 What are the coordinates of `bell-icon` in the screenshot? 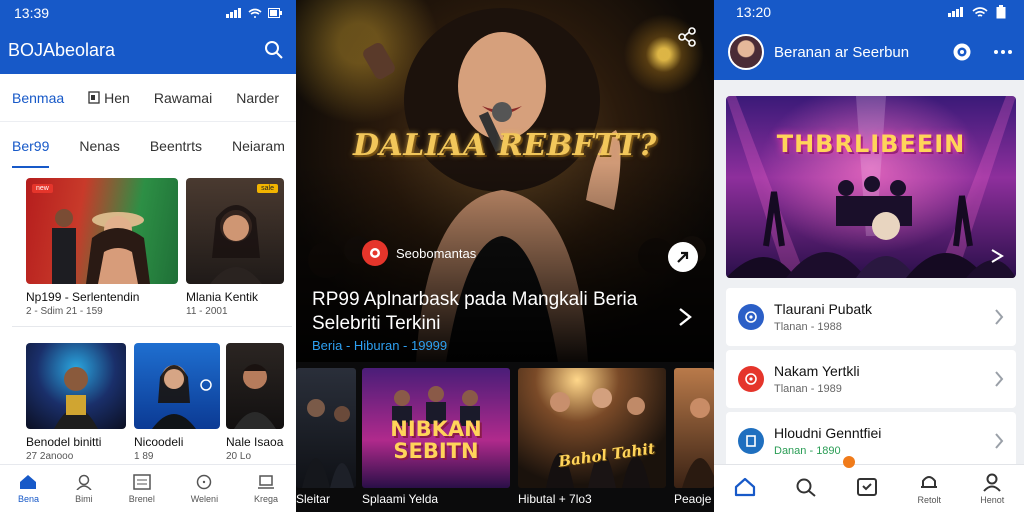 It's located at (929, 482).